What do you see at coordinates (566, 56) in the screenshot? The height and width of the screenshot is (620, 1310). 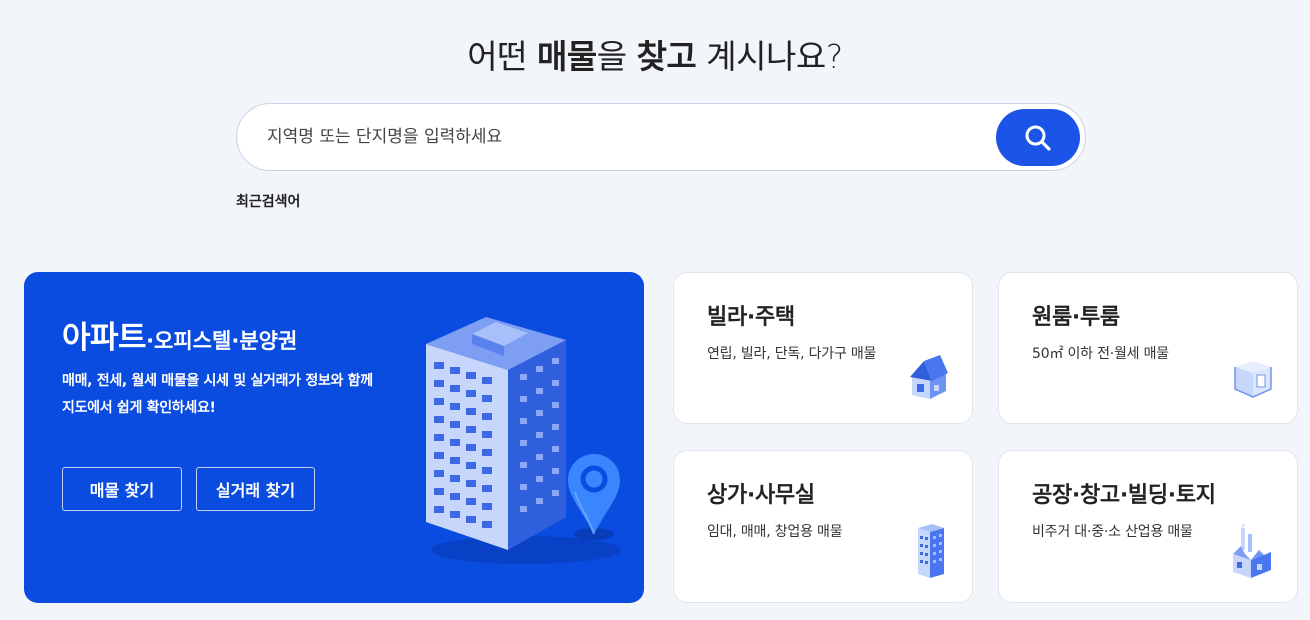 I see `headline-bold1: 매물` at bounding box center [566, 56].